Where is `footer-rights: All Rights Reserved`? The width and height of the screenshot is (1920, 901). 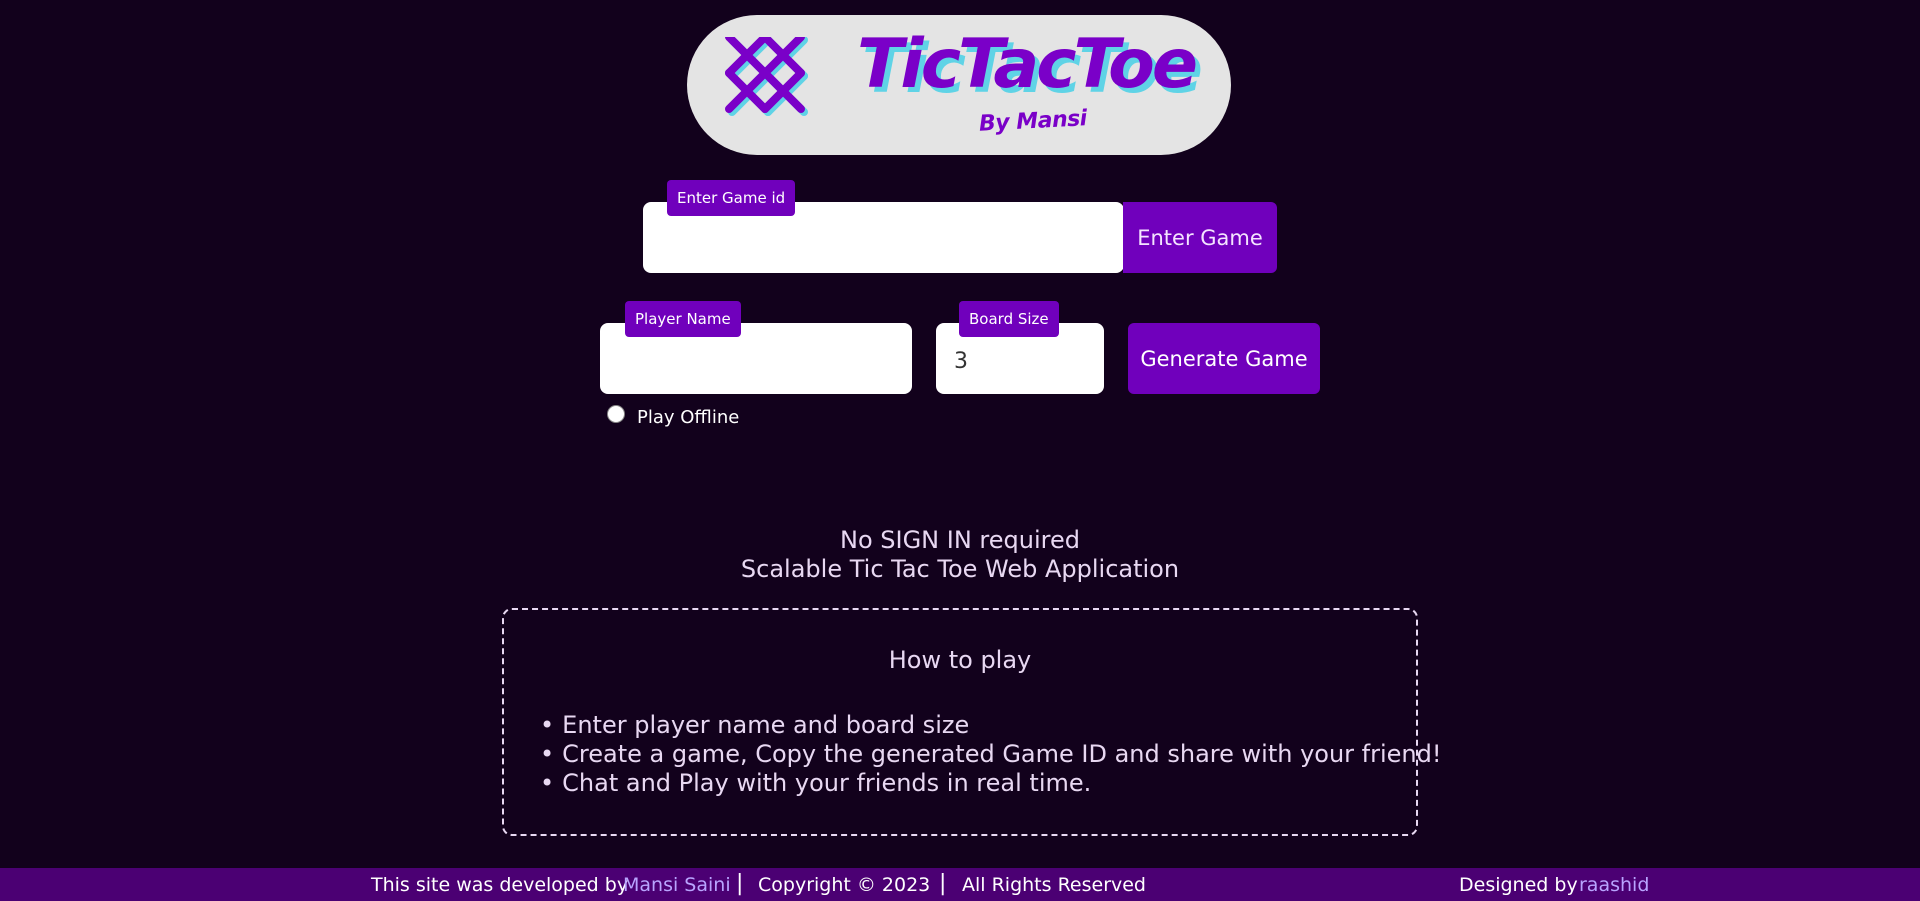 footer-rights: All Rights Reserved is located at coordinates (1054, 885).